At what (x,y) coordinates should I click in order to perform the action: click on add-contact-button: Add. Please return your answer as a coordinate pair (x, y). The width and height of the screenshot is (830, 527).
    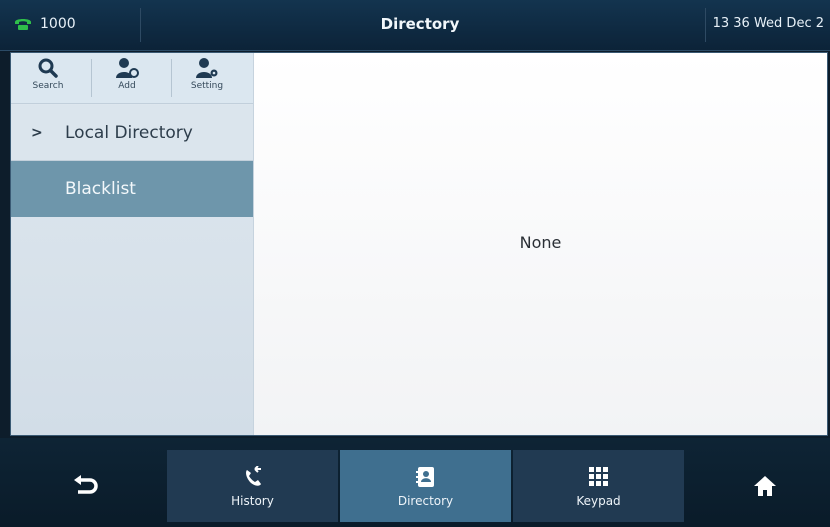
    Looking at the image, I should click on (127, 78).